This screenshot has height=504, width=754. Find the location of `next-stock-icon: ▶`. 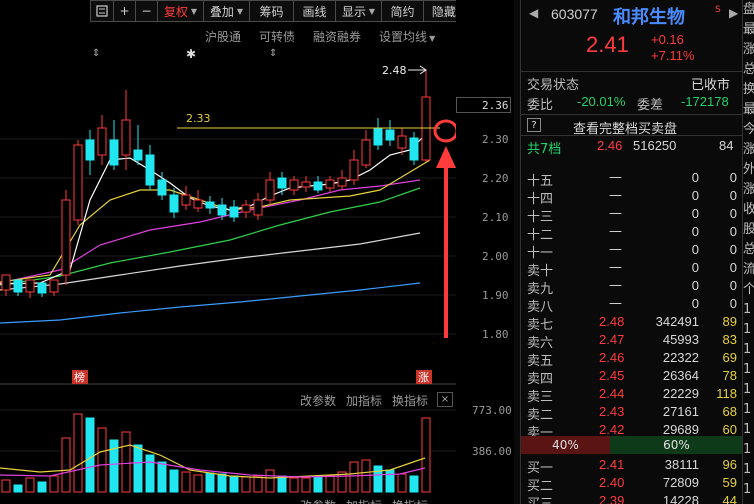

next-stock-icon: ▶ is located at coordinates (733, 13).